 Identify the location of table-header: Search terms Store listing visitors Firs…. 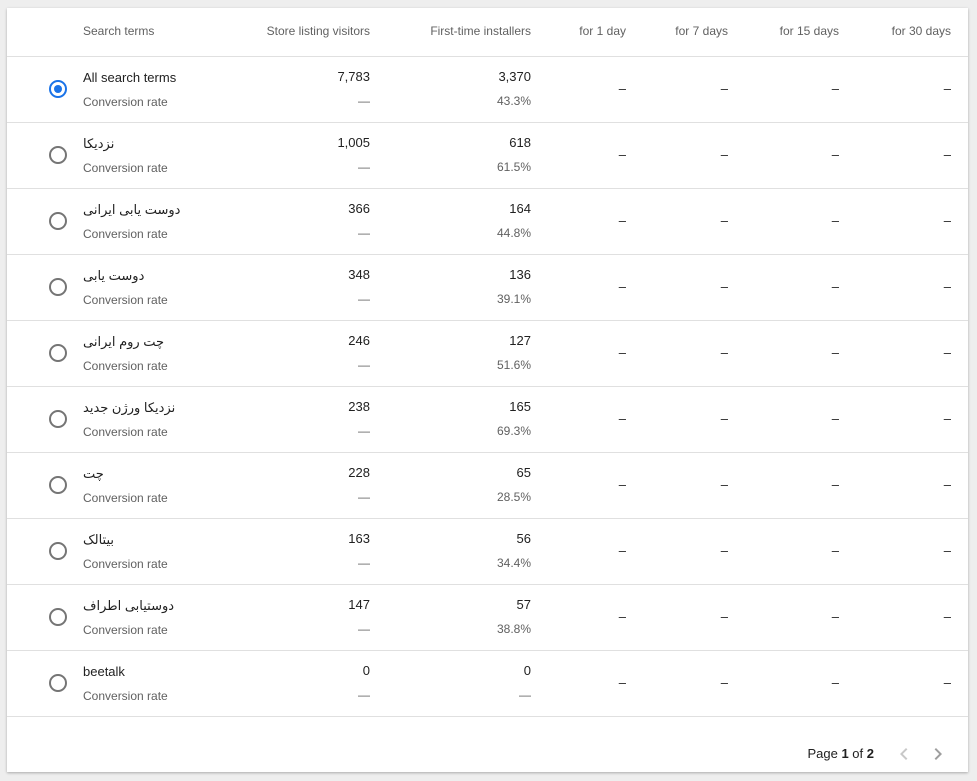
(487, 32).